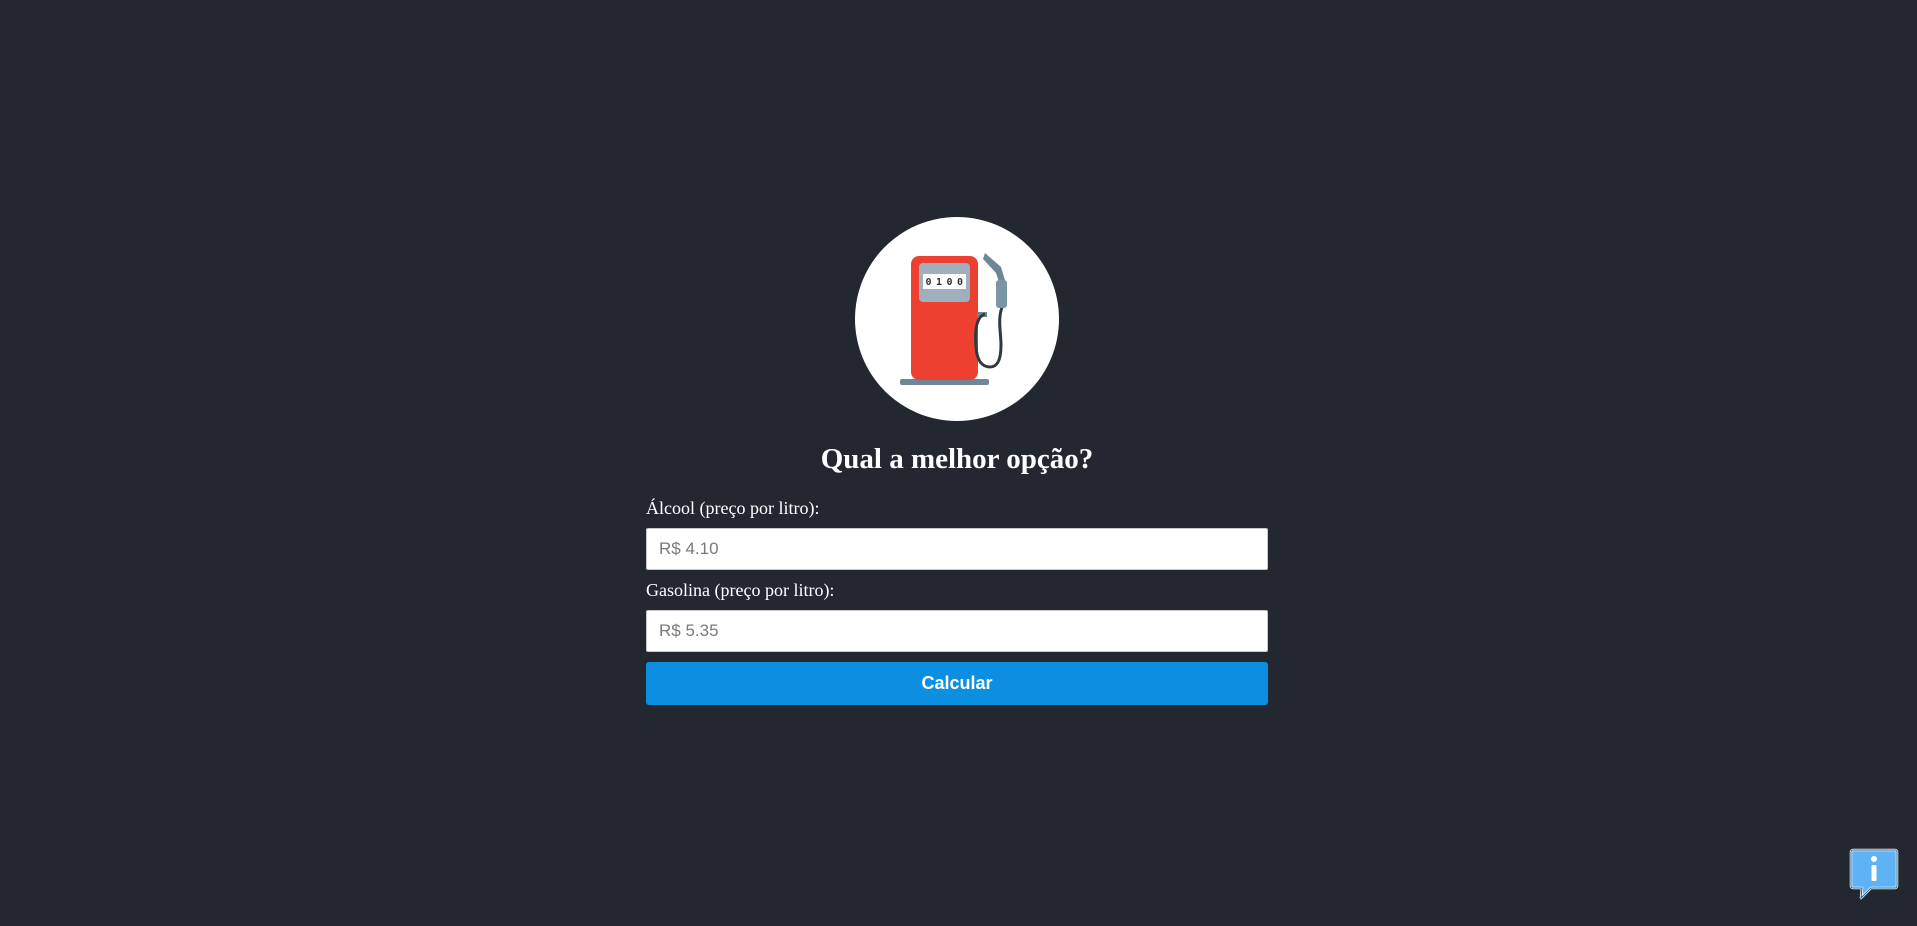 Image resolution: width=1917 pixels, height=926 pixels. Describe the element at coordinates (957, 631) in the screenshot. I see `gasolina-price-input` at that location.